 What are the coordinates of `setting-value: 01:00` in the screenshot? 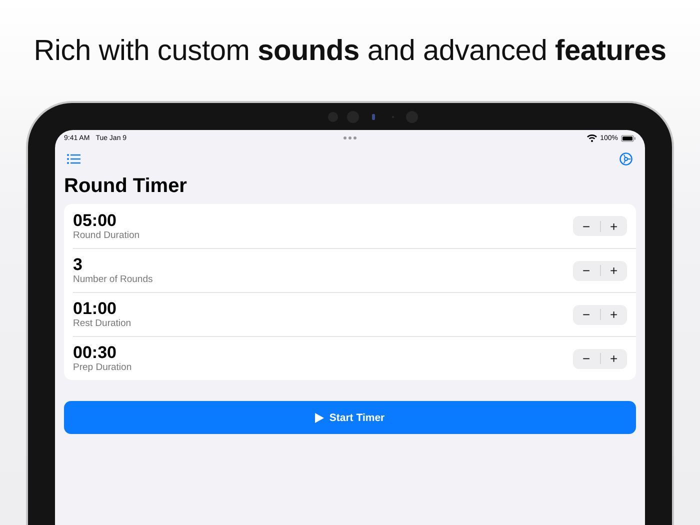 It's located at (95, 308).